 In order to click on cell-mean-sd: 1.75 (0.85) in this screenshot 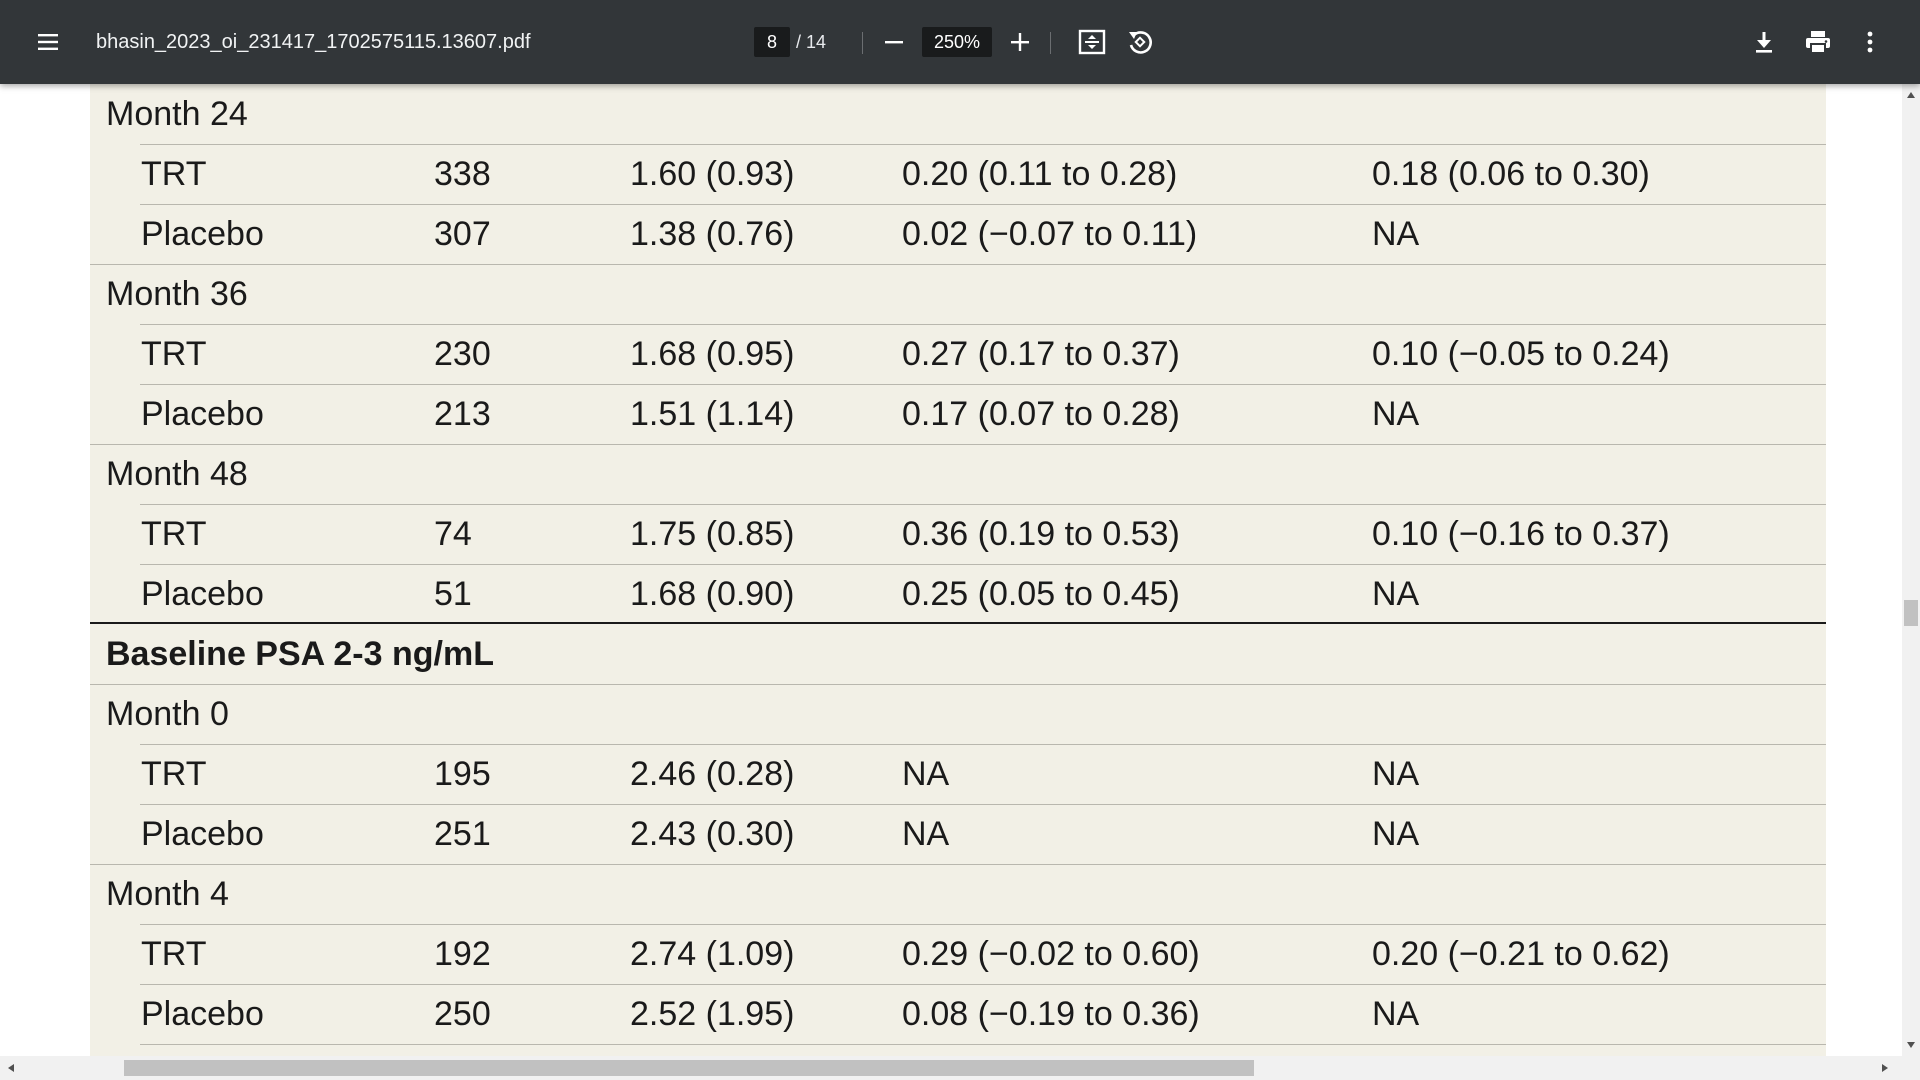, I will do `click(712, 534)`.